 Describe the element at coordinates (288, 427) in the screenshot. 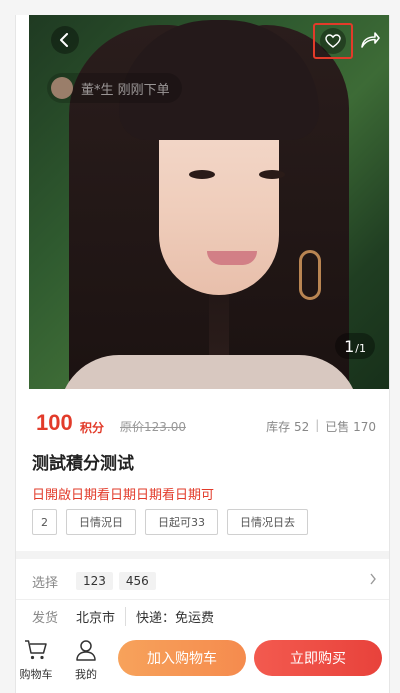

I see `stock-count: 库存 52` at that location.